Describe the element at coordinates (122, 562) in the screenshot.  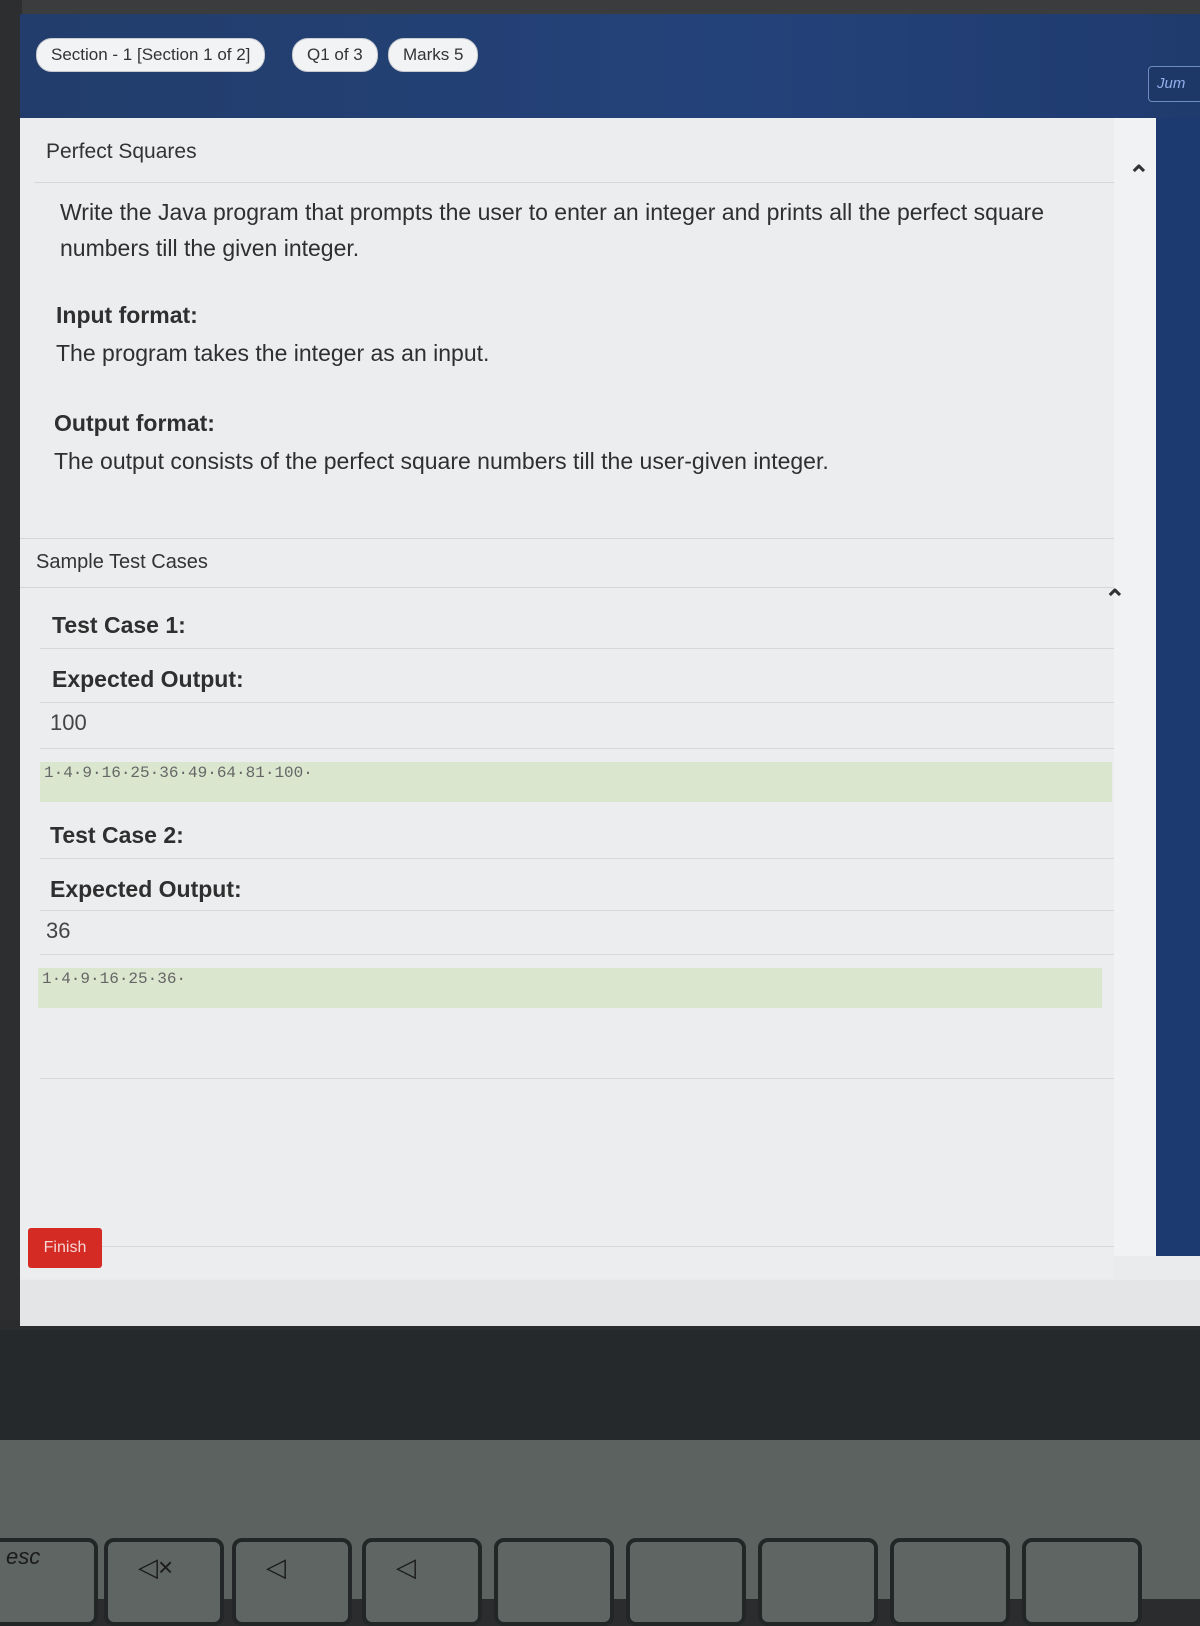
I see `sample-test-cases-heading: Sample Test Cases` at that location.